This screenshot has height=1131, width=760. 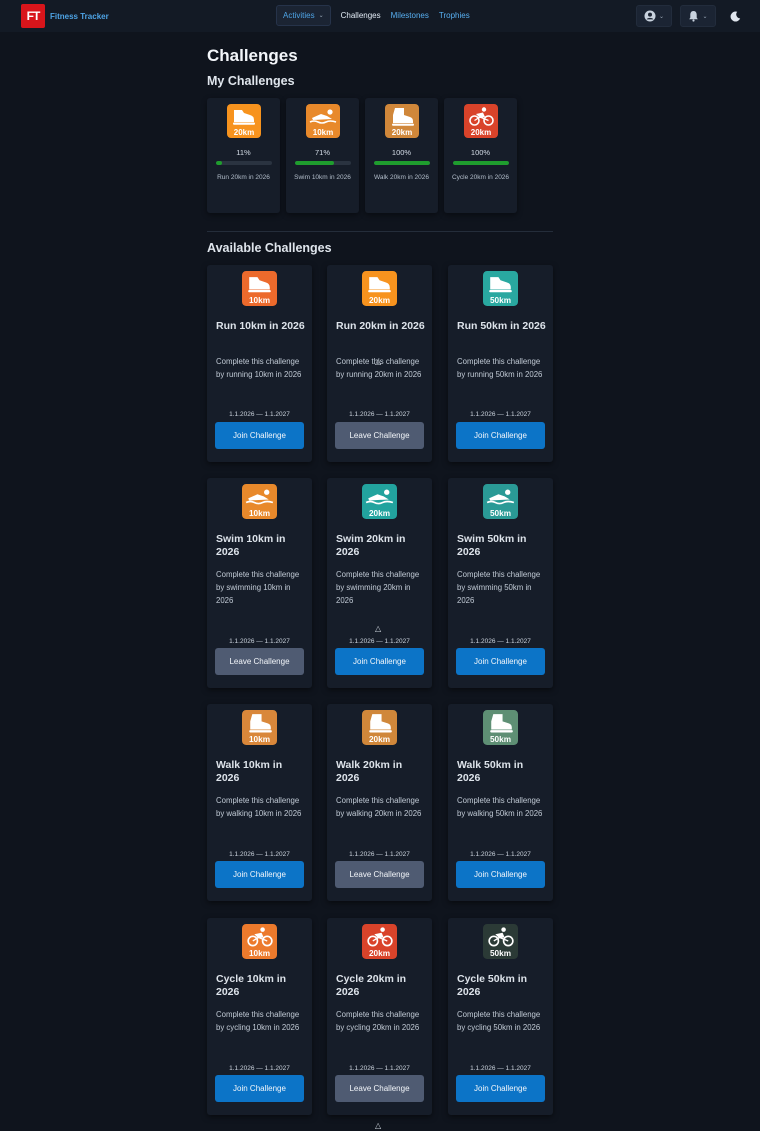 What do you see at coordinates (735, 16) in the screenshot?
I see `theme-toggle-button` at bounding box center [735, 16].